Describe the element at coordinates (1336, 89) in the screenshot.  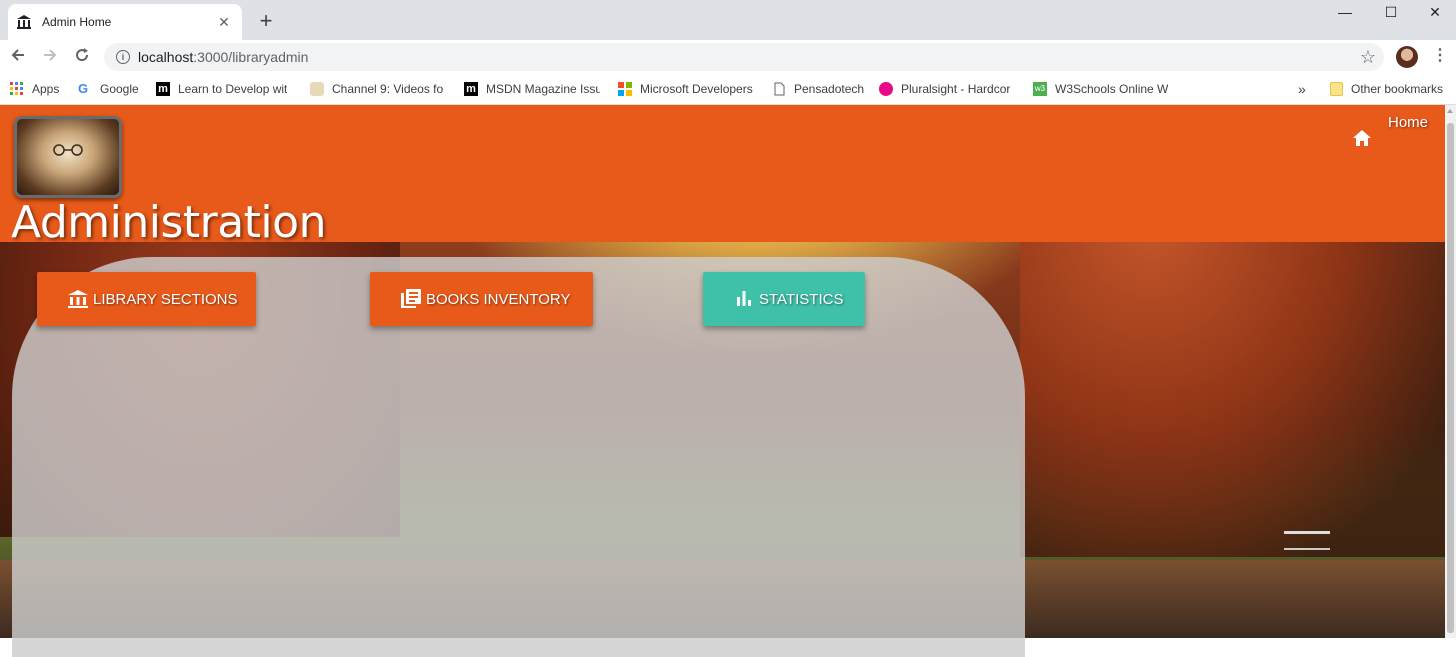
I see `folder-icon` at that location.